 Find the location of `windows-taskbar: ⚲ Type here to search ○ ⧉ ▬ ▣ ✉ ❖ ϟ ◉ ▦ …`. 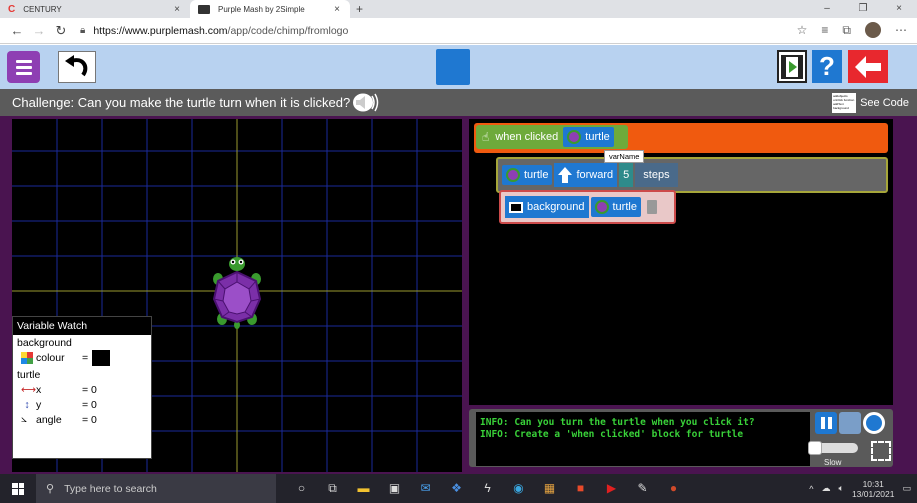

windows-taskbar: ⚲ Type here to search ○ ⧉ ▬ ▣ ✉ ❖ ϟ ◉ ▦ … is located at coordinates (458, 488).